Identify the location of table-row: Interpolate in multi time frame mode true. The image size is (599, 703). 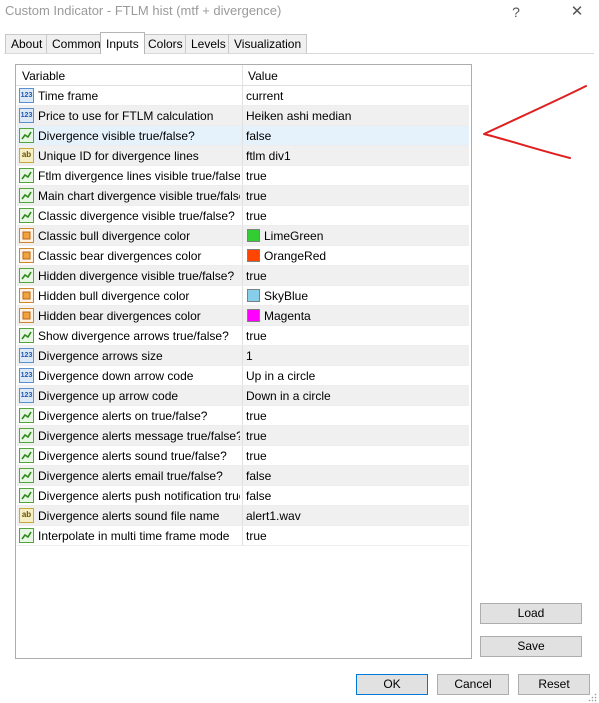
(243, 536).